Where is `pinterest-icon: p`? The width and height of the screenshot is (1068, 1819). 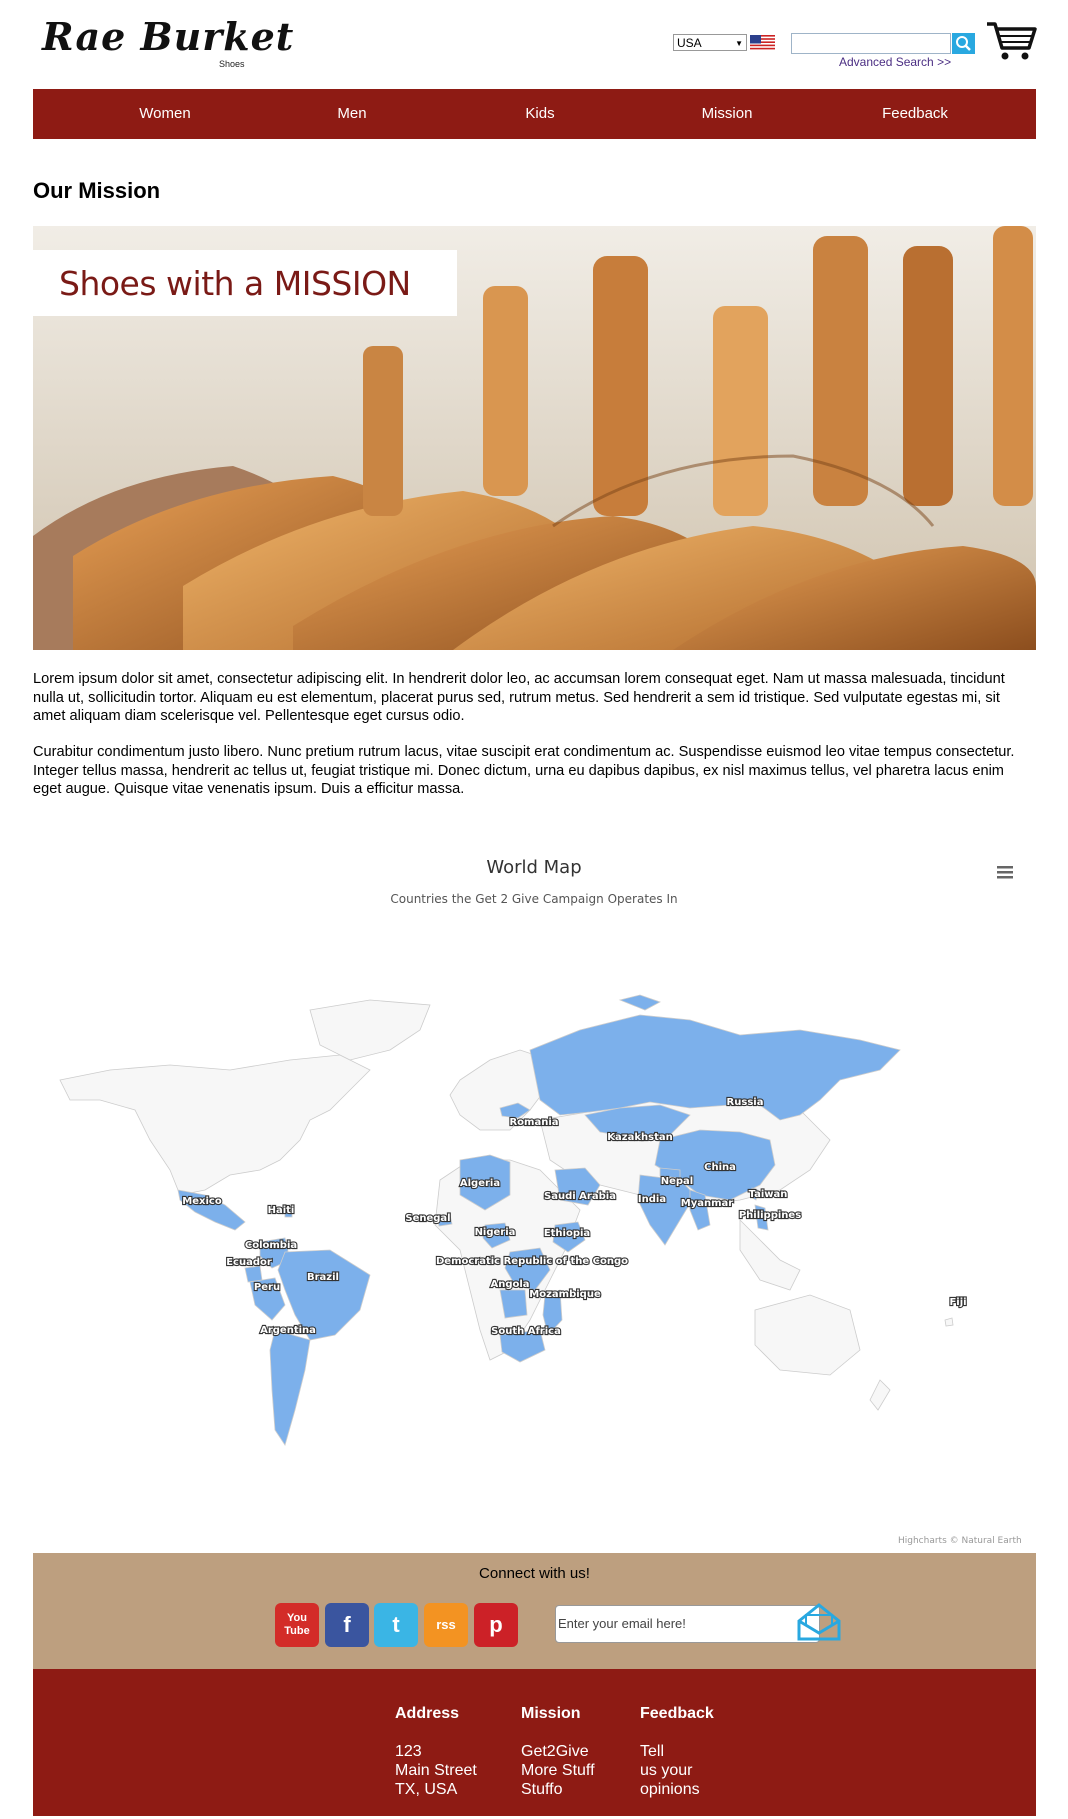
pinterest-icon: p is located at coordinates (496, 1625).